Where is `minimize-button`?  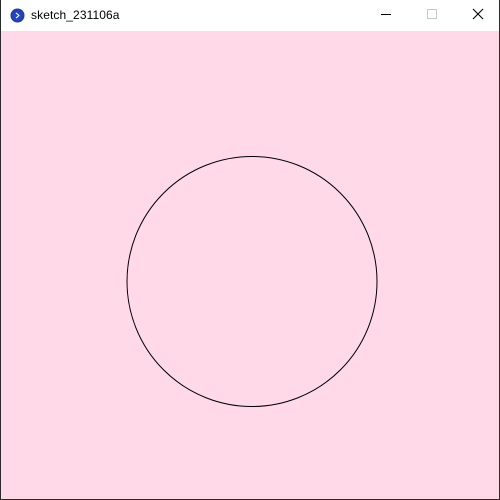
minimize-button is located at coordinates (386, 15).